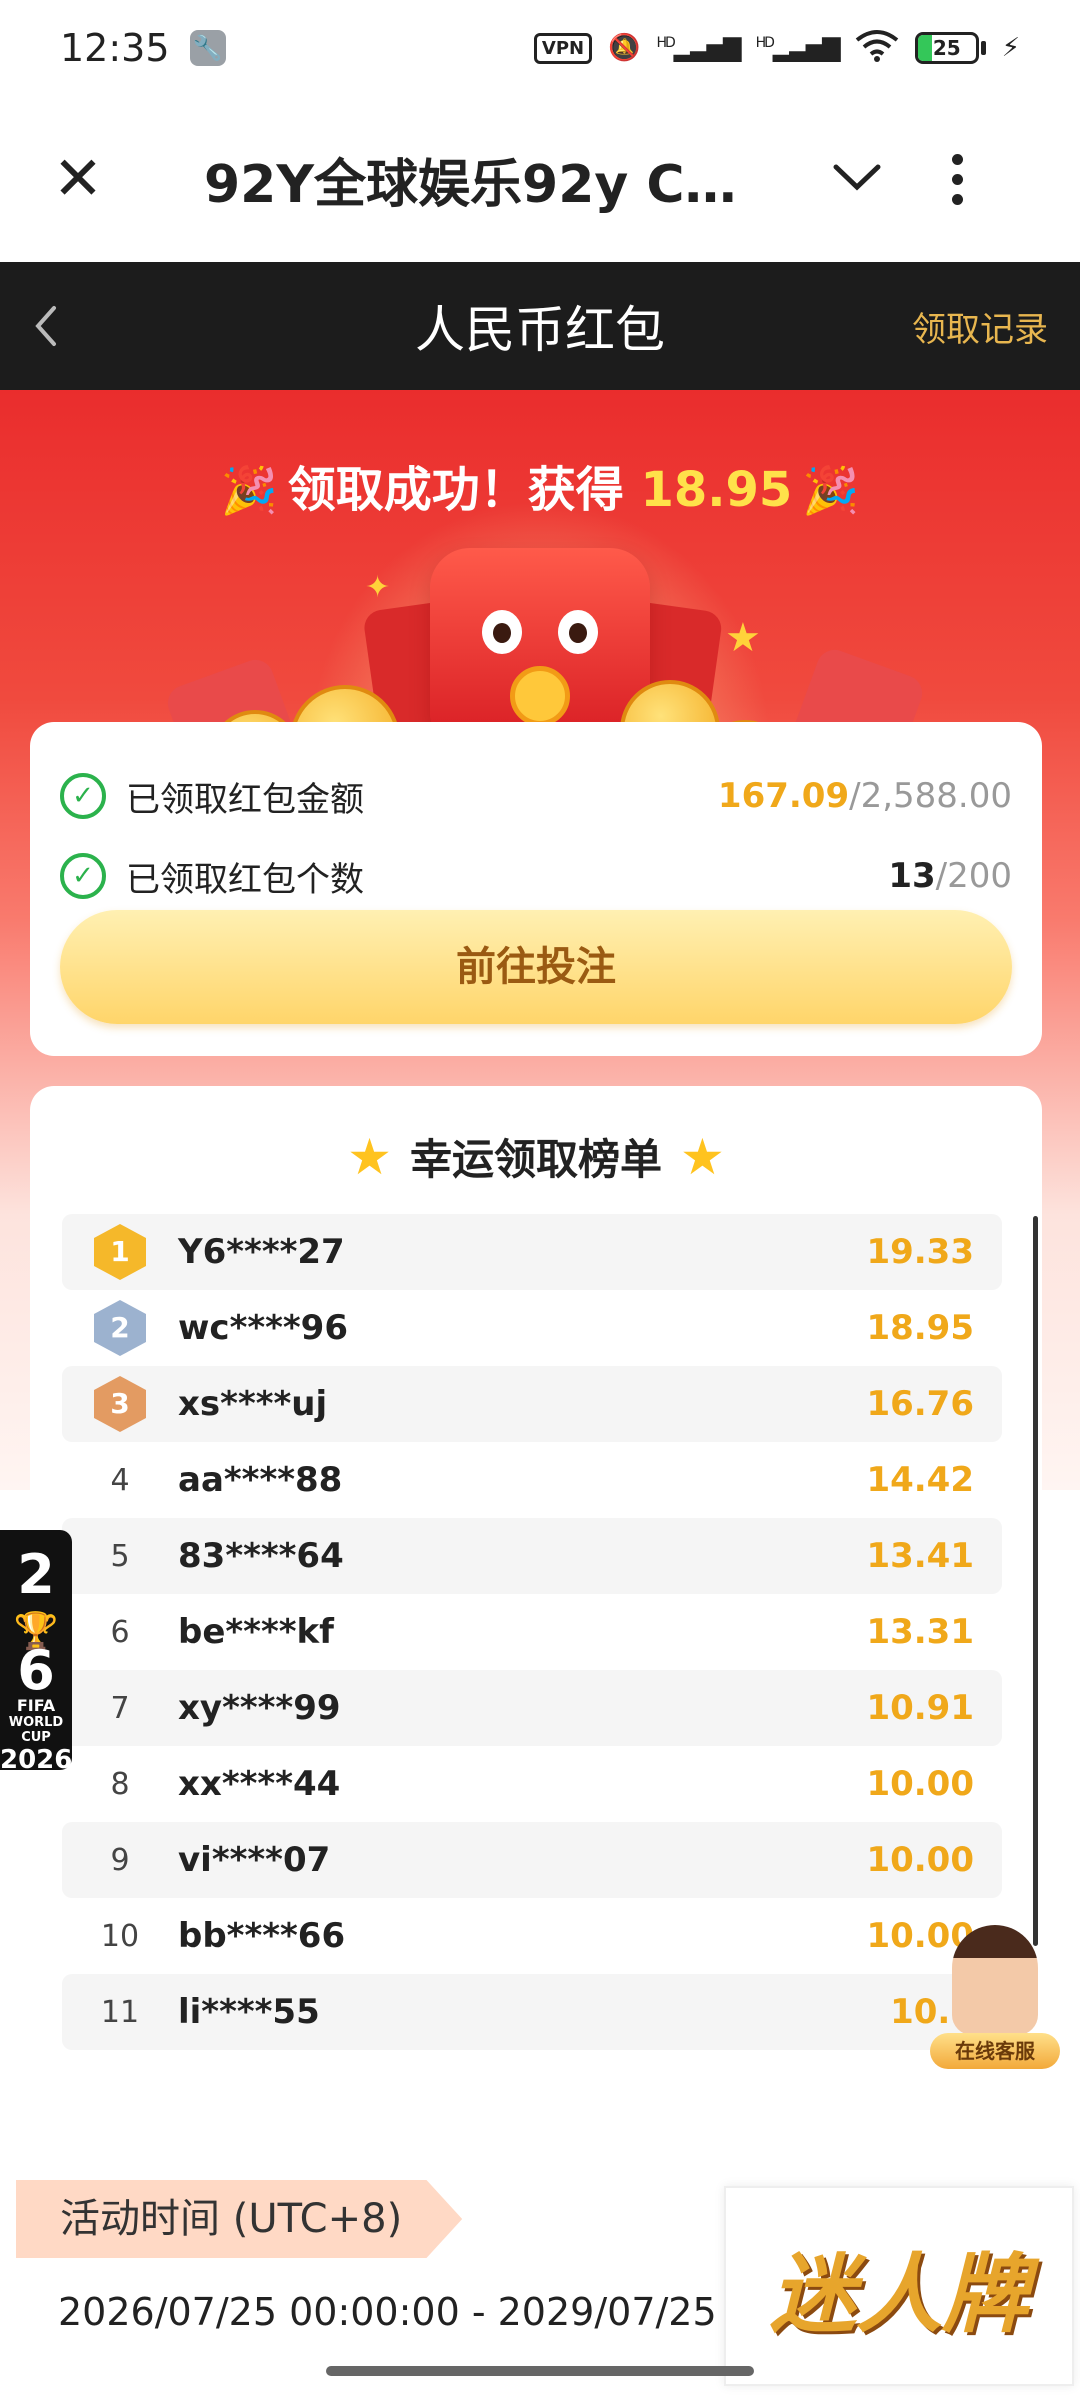  I want to click on wrench-icon: 🔧, so click(207, 48).